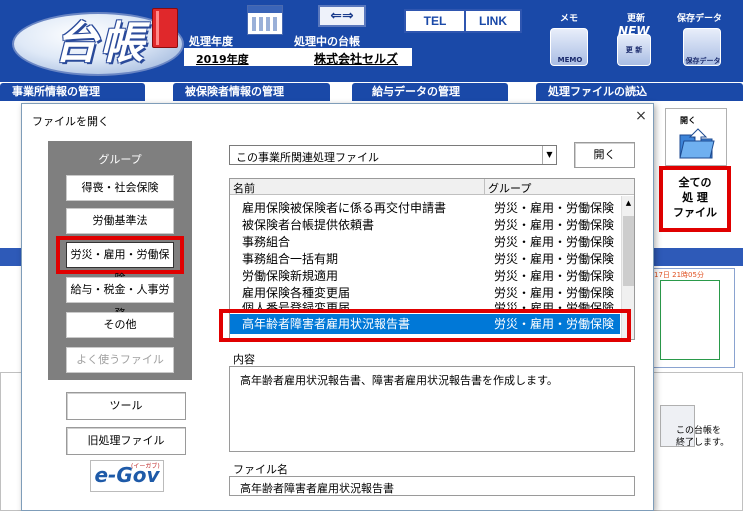  Describe the element at coordinates (679, 275) in the screenshot. I see `bg-timestamp: 17日 21時05分` at that location.